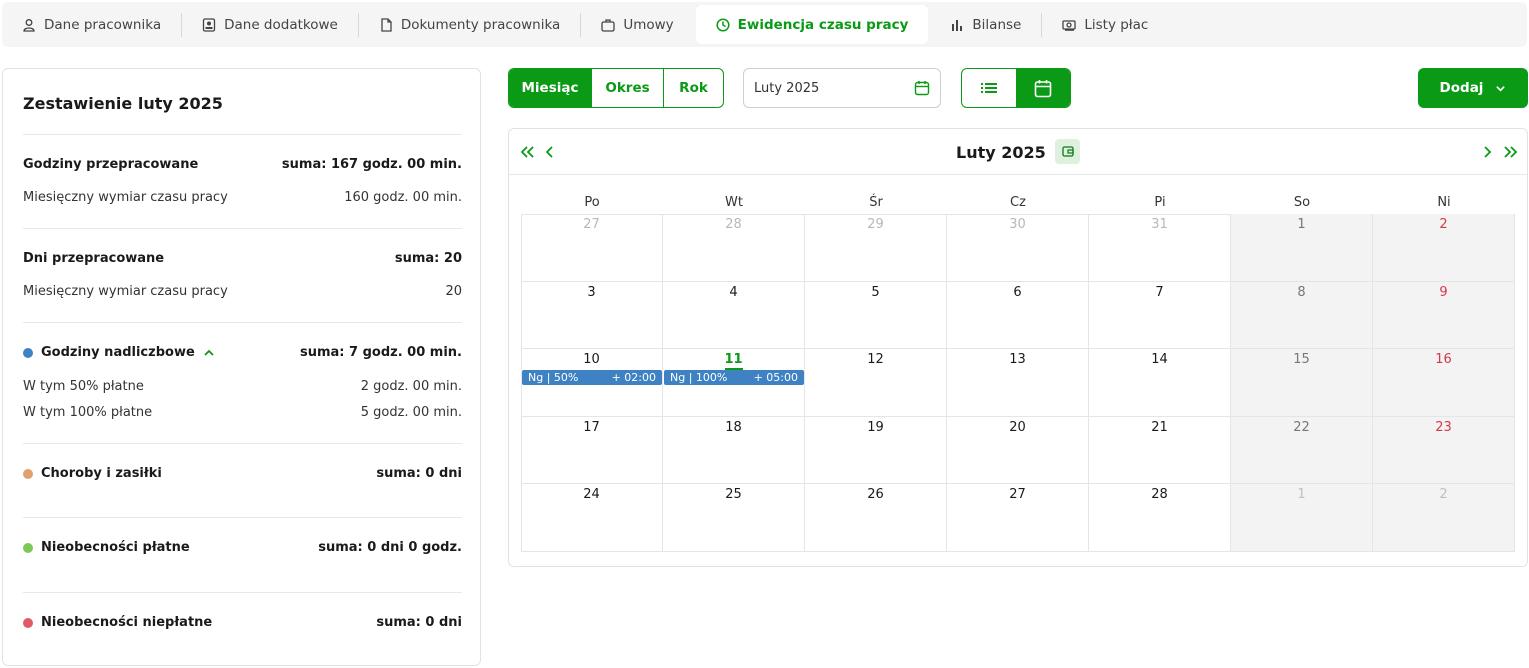 The image size is (1529, 668). Describe the element at coordinates (527, 152) in the screenshot. I see `prev-year-button` at that location.